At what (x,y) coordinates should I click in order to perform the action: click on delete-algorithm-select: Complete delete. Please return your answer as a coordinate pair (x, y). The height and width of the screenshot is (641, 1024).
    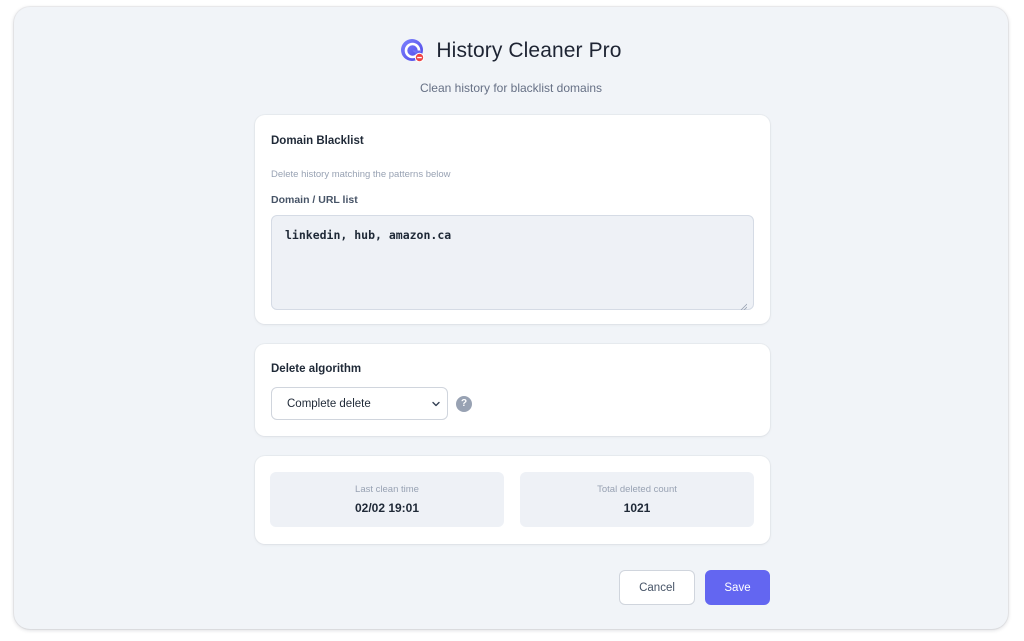
    Looking at the image, I should click on (359, 403).